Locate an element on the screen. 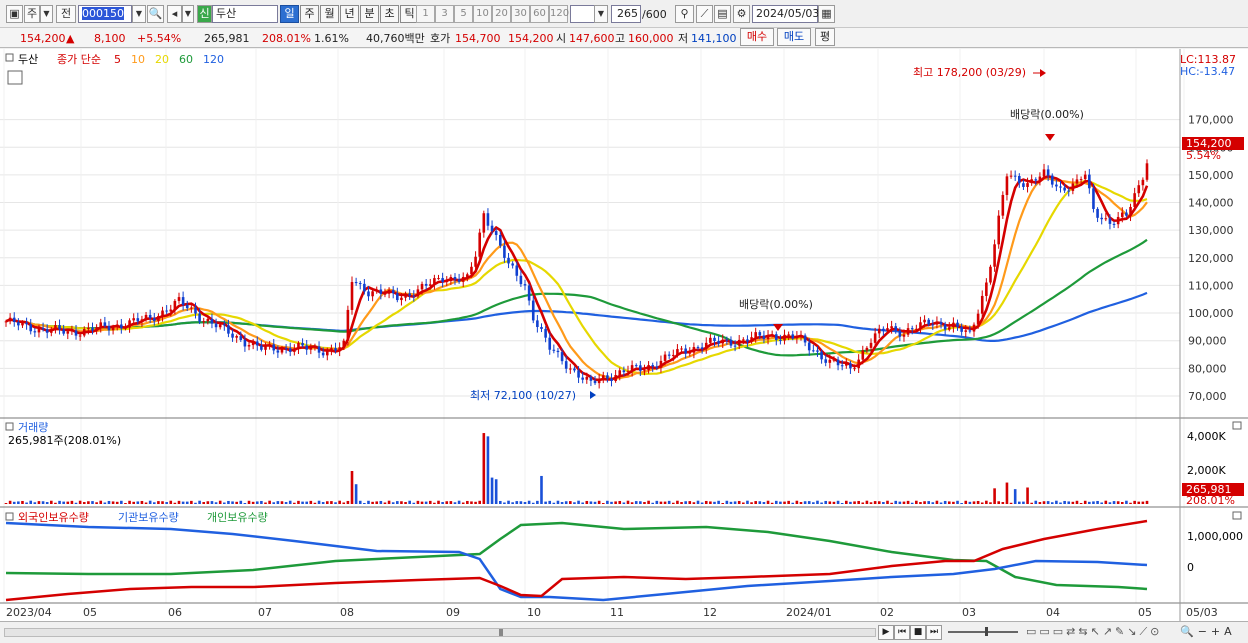 The width and height of the screenshot is (1248, 643). calendar-icon: ▦ is located at coordinates (826, 14).